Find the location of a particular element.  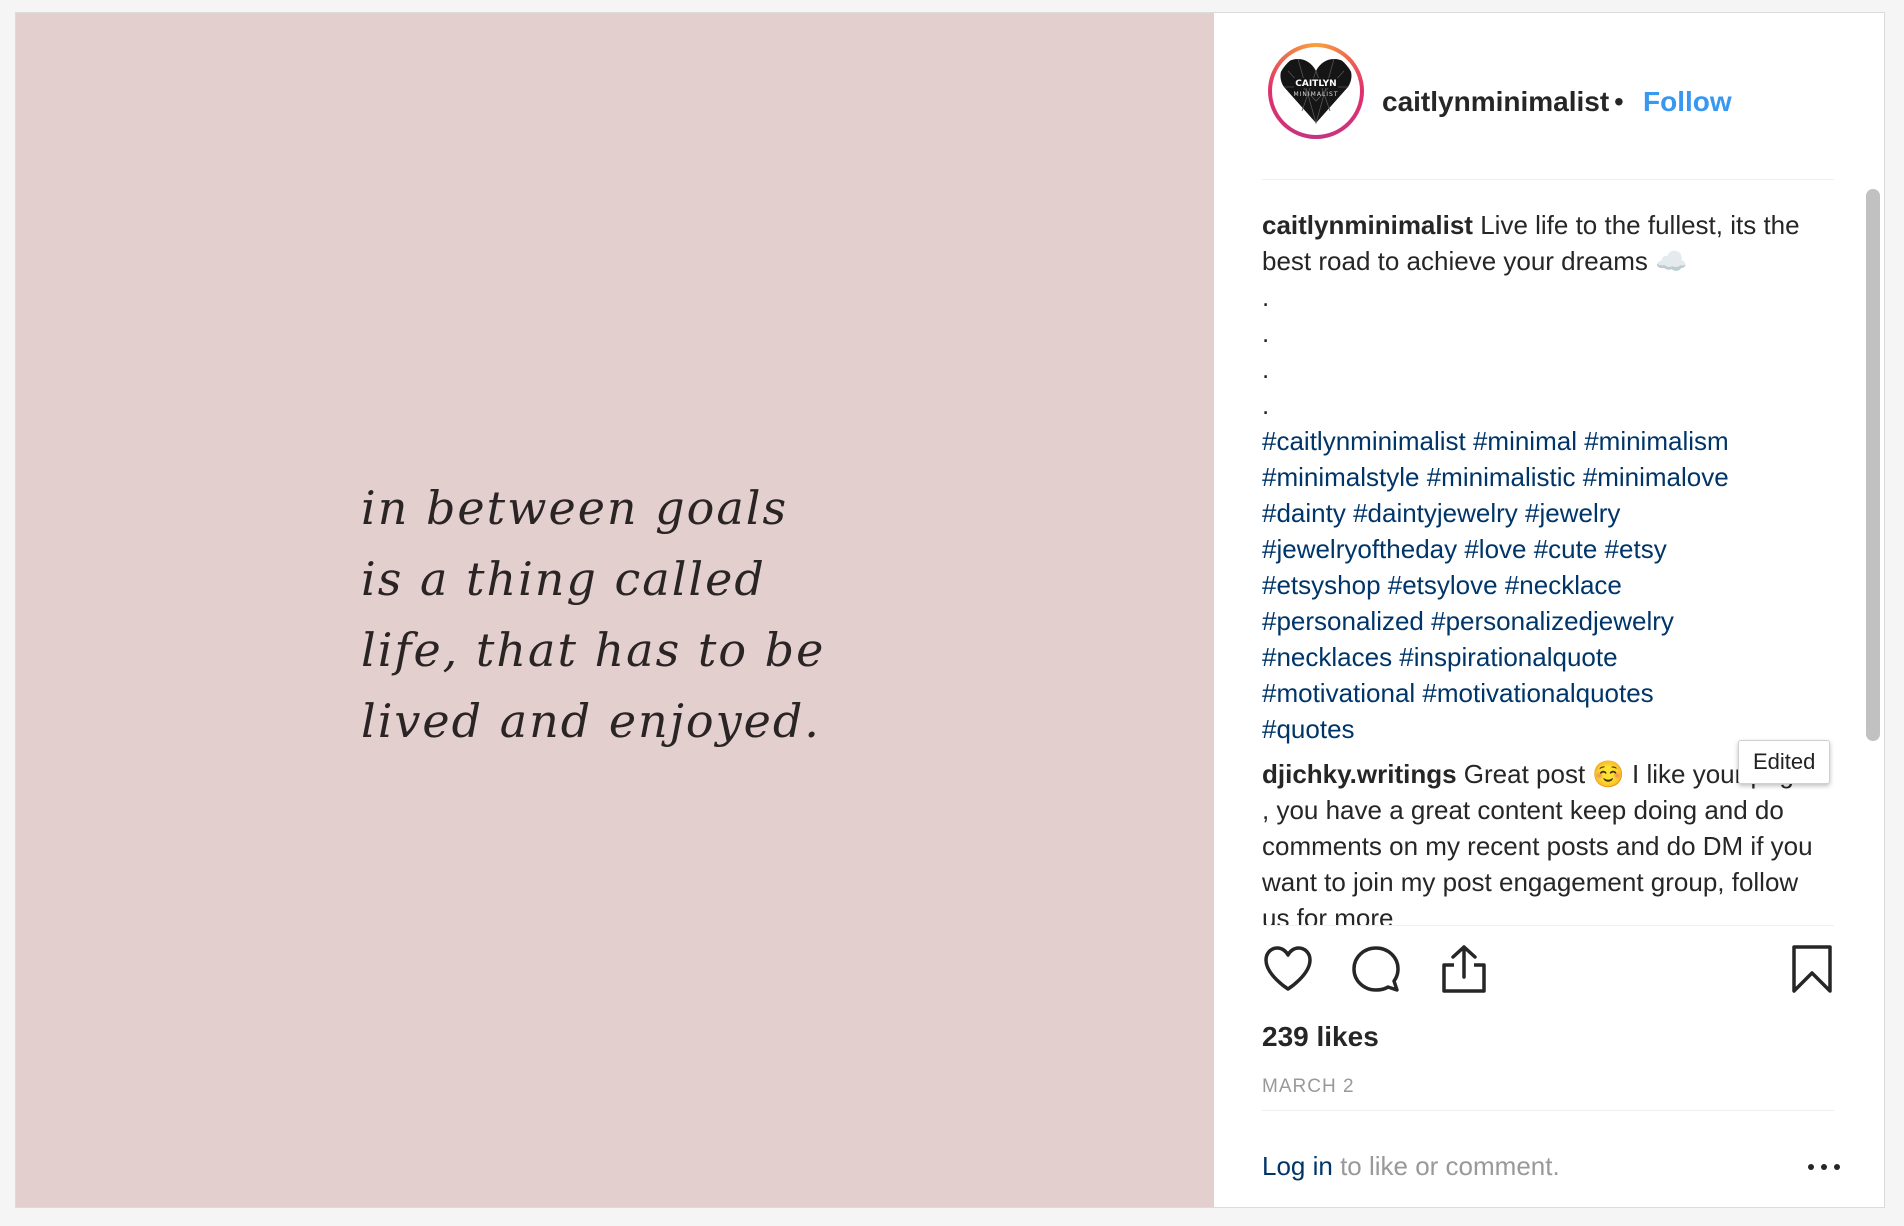

comment-bubble-icon is located at coordinates (1376, 969).